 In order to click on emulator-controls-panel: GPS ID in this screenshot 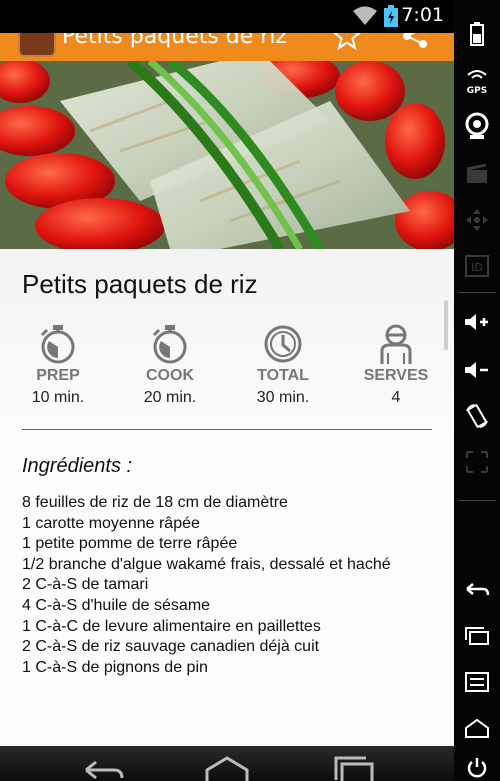, I will do `click(477, 390)`.